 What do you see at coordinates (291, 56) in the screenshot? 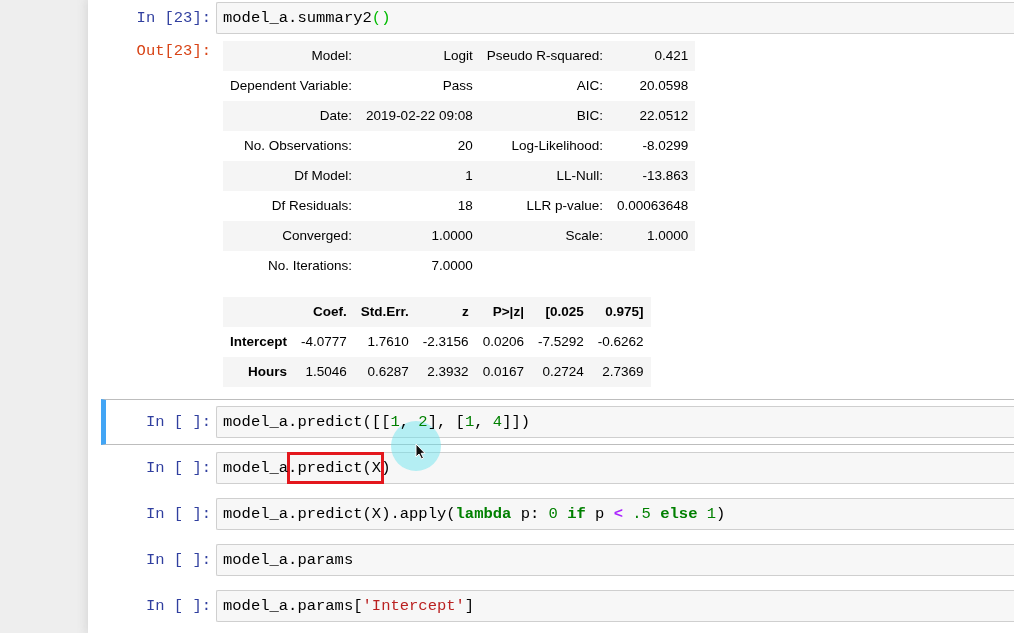
I see `table-cell: Model:` at bounding box center [291, 56].